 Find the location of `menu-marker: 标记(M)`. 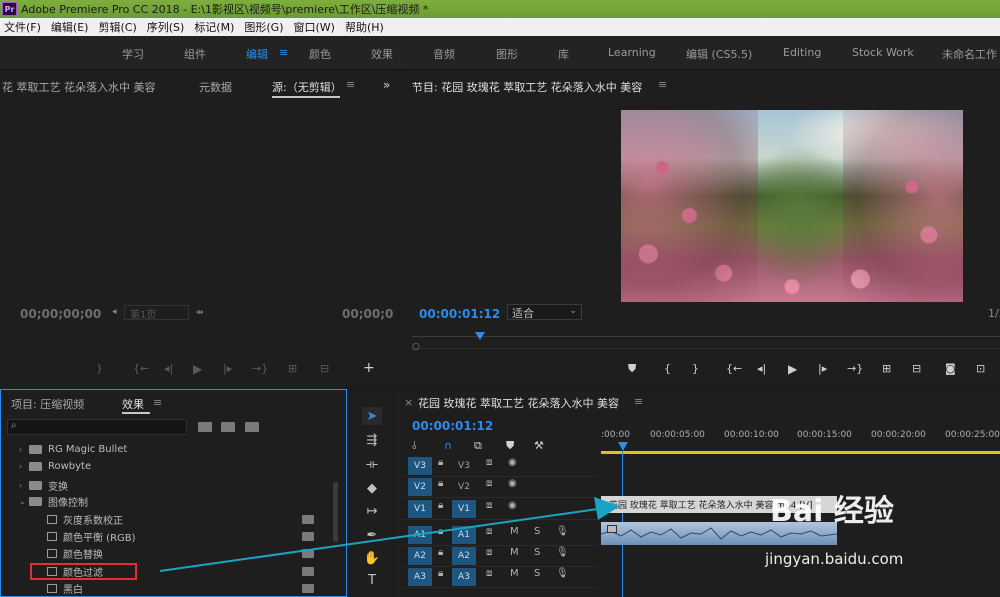

menu-marker: 标记(M) is located at coordinates (214, 27).